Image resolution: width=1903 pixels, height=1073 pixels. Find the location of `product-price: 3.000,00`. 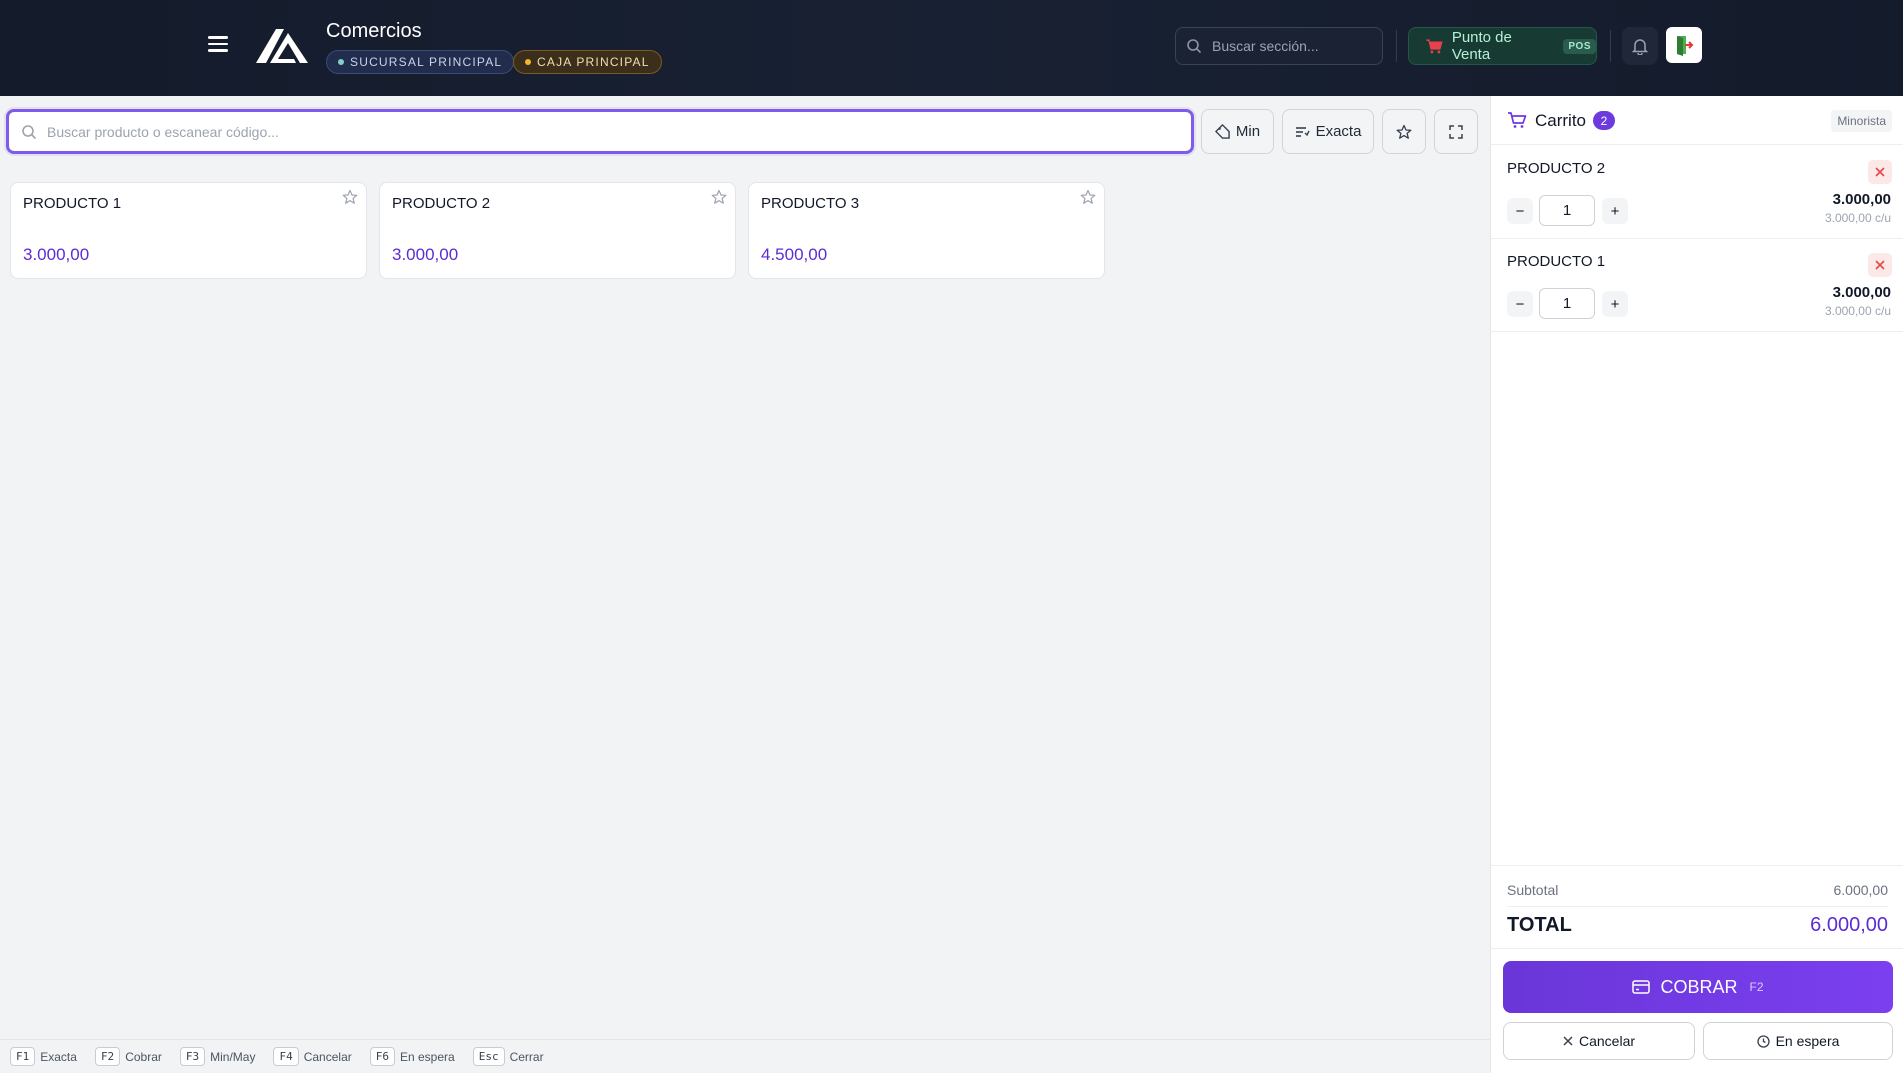

product-price: 3.000,00 is located at coordinates (425, 254).